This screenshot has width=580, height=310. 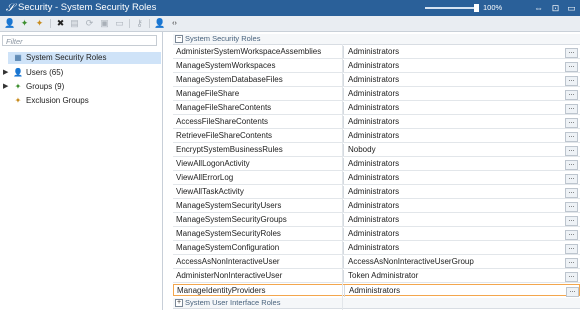 I want to click on close-icon: ▭, so click(x=571, y=8).